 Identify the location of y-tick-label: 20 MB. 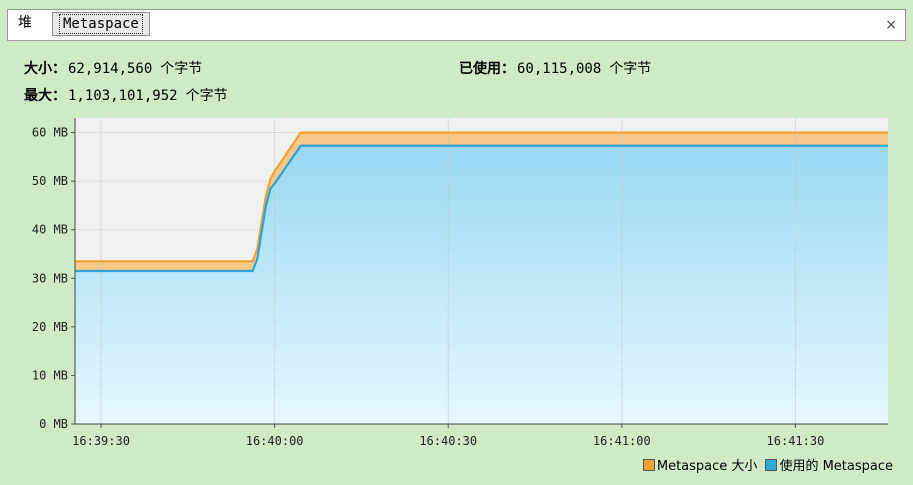
(50, 327).